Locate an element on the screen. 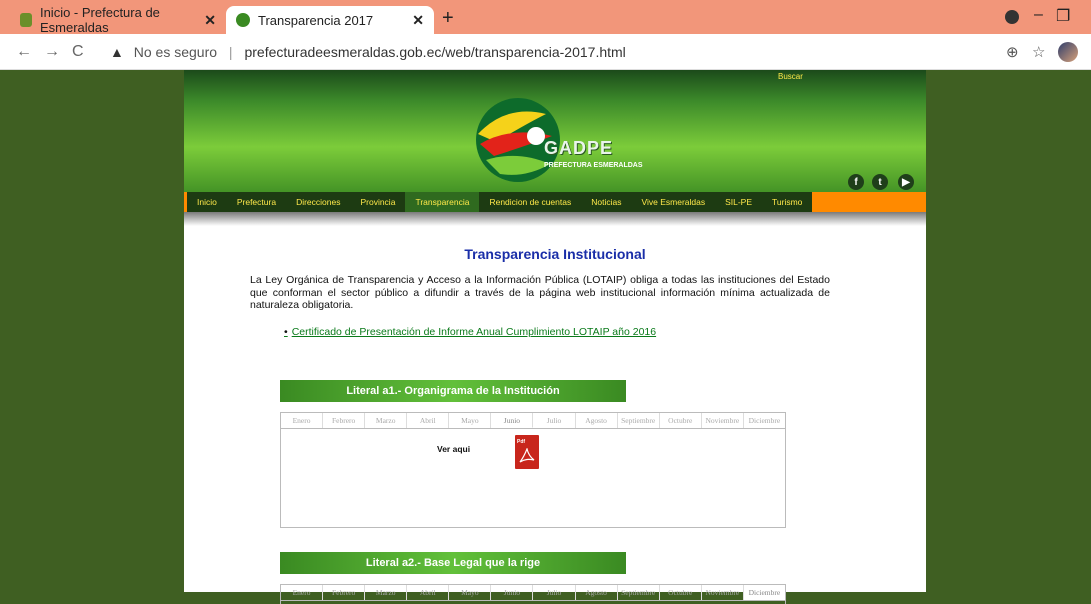 The width and height of the screenshot is (1091, 604). avatar is located at coordinates (1068, 52).